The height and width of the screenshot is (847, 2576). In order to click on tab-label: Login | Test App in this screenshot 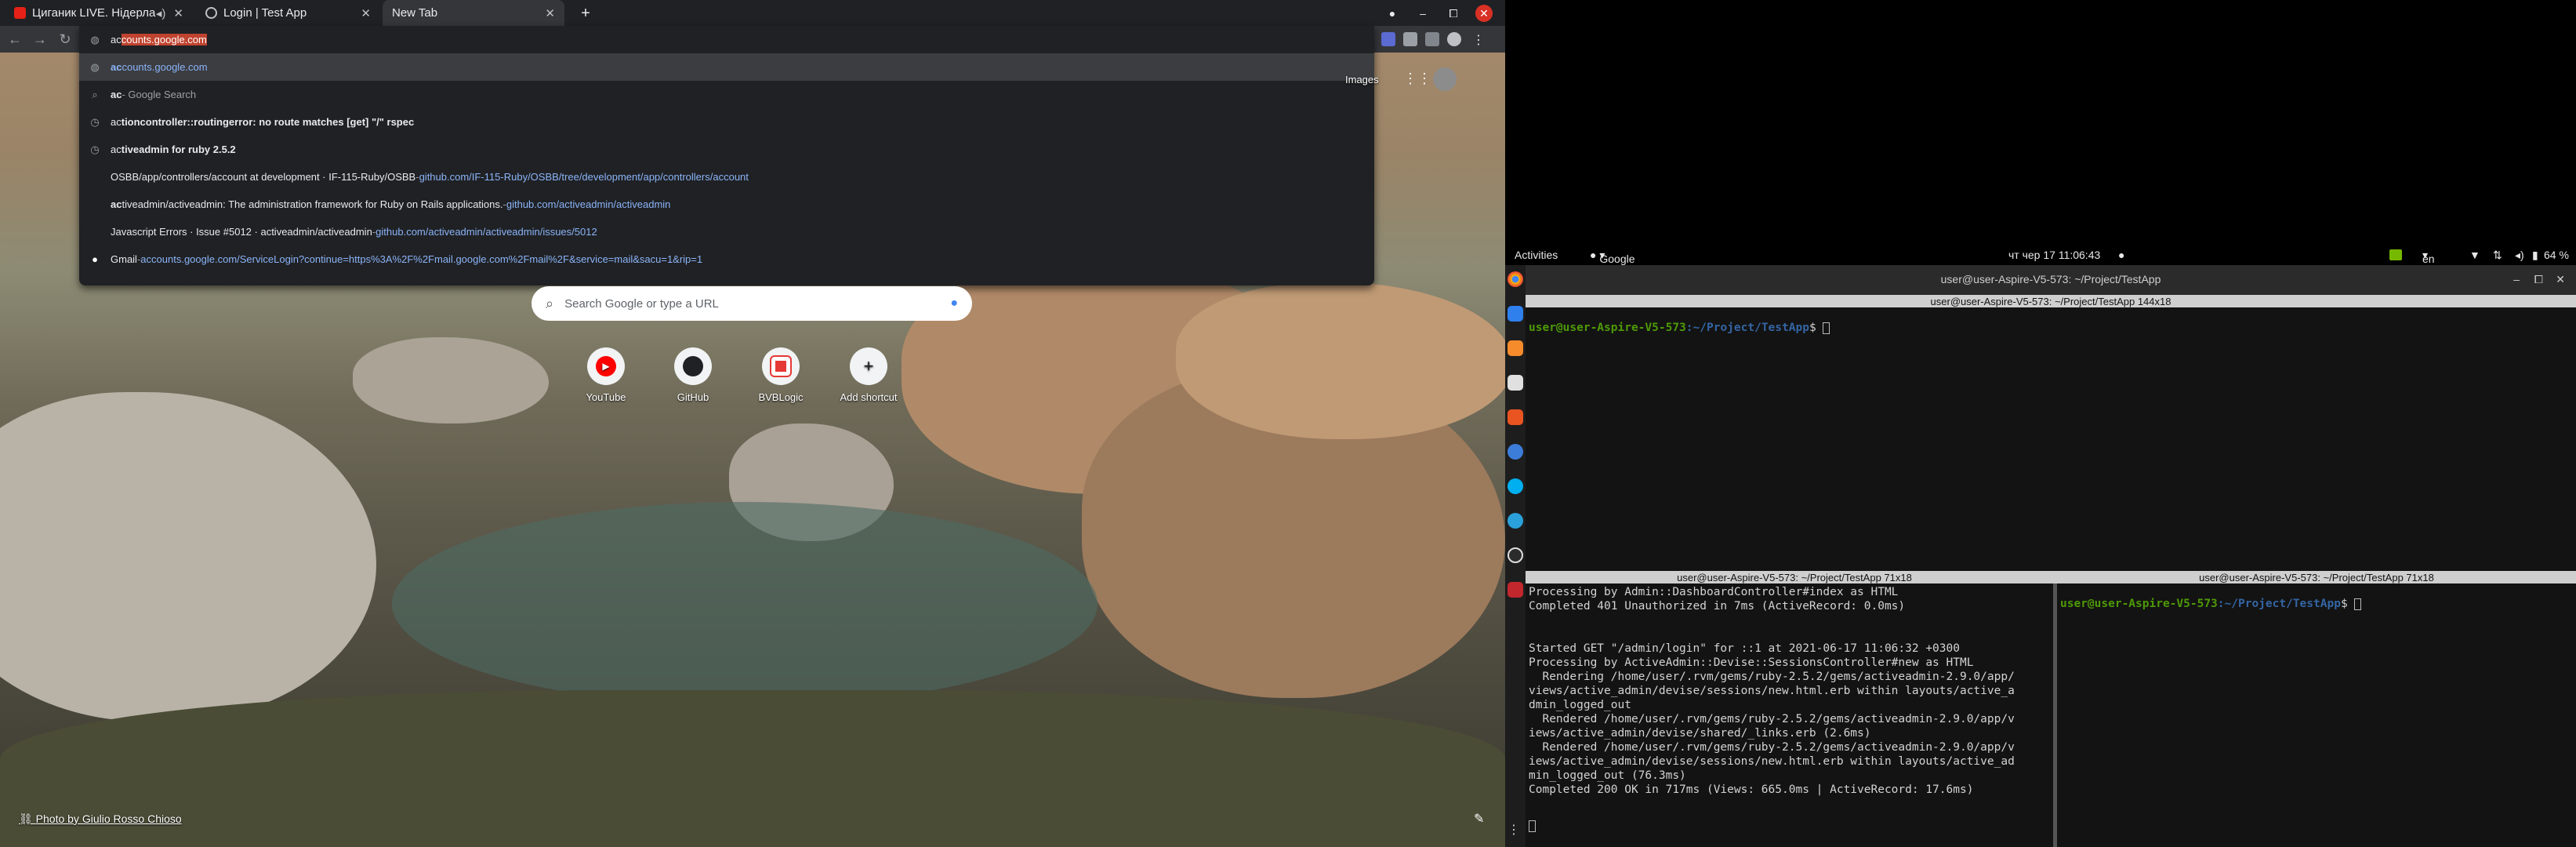, I will do `click(265, 13)`.